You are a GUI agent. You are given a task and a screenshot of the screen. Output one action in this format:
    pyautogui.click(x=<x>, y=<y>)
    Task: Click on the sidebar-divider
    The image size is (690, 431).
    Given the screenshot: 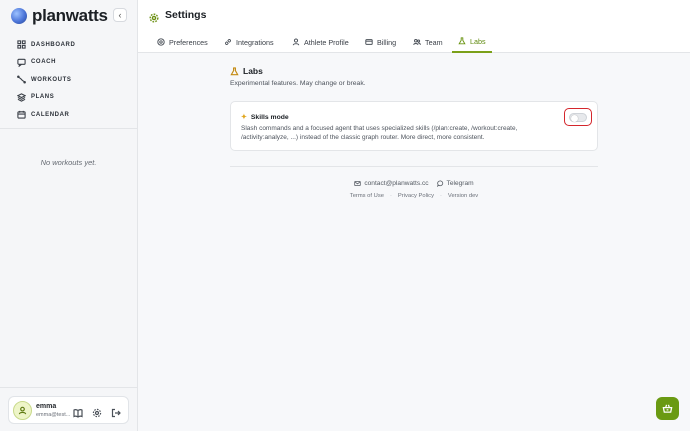 What is the action you would take?
    pyautogui.click(x=68, y=128)
    